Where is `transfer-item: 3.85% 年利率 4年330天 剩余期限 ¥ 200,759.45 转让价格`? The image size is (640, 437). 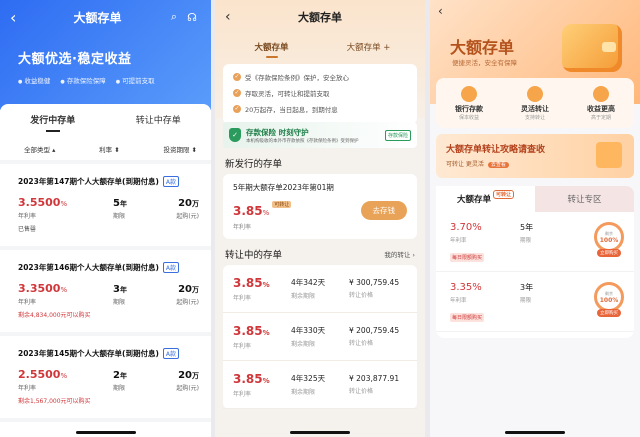
transfer-item: 3.85% 年利率 4年330天 剩余期限 ¥ 200,759.45 转让价格 is located at coordinates (320, 337).